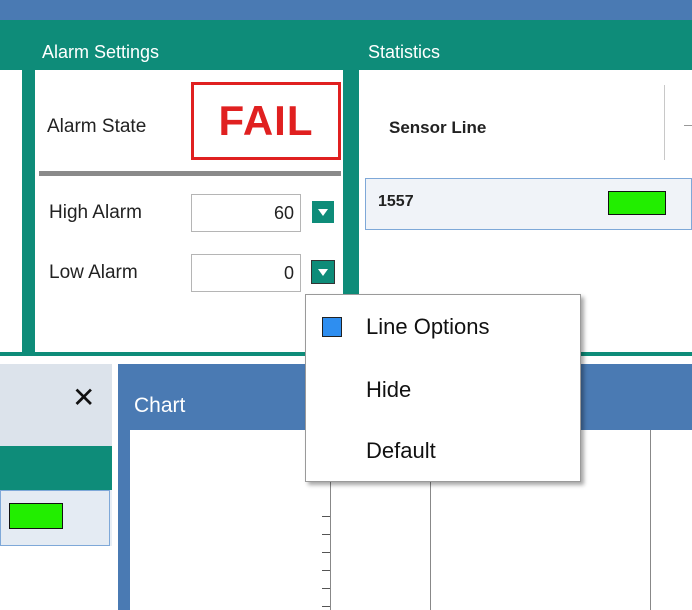 This screenshot has height=610, width=692. Describe the element at coordinates (83, 398) in the screenshot. I see `close-icon: ✕` at that location.